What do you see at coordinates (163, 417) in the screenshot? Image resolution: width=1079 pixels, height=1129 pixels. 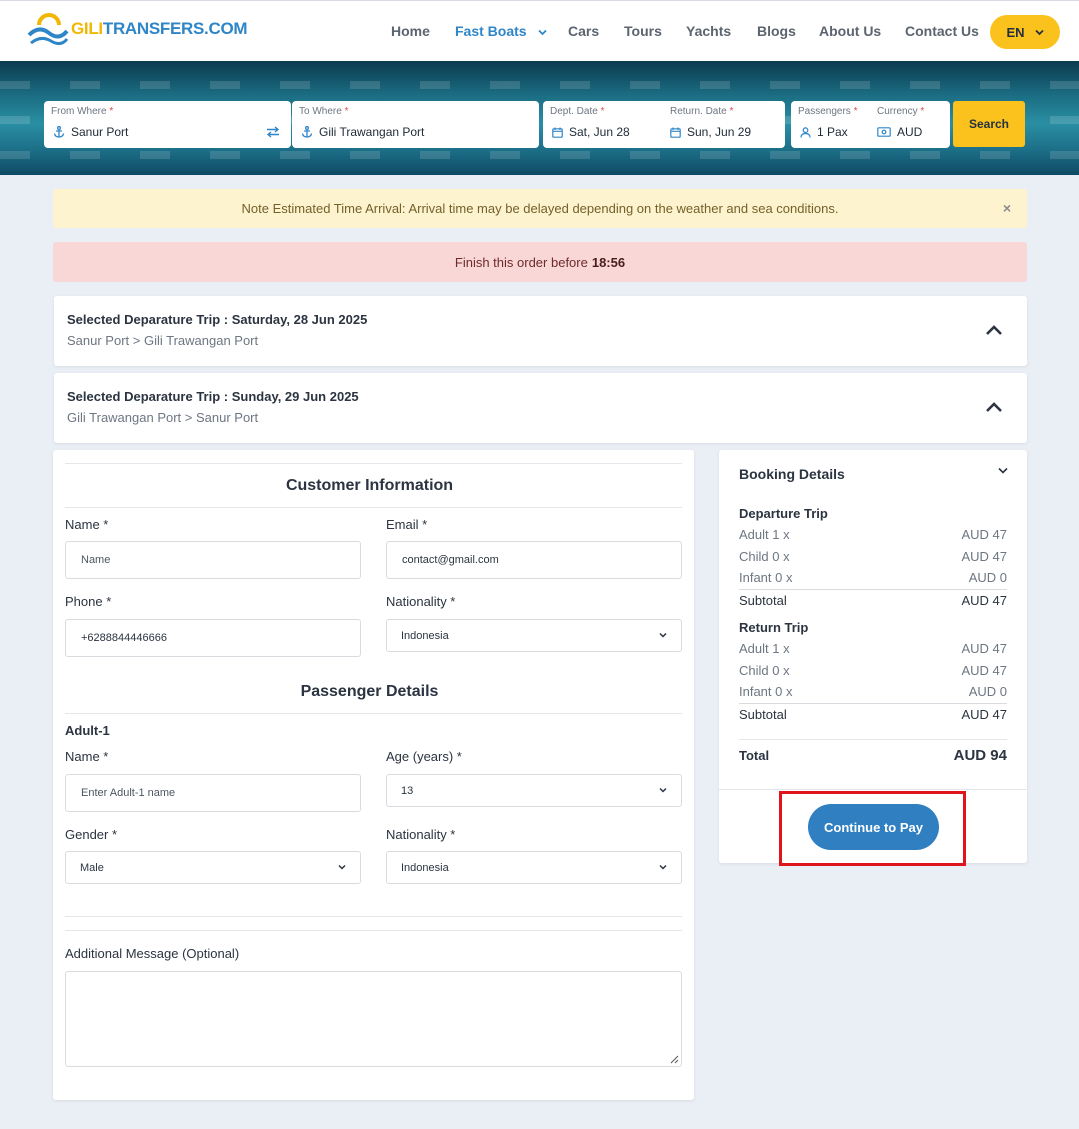 I see `trip-route: Gili Trawangan Port > Sanur Port` at bounding box center [163, 417].